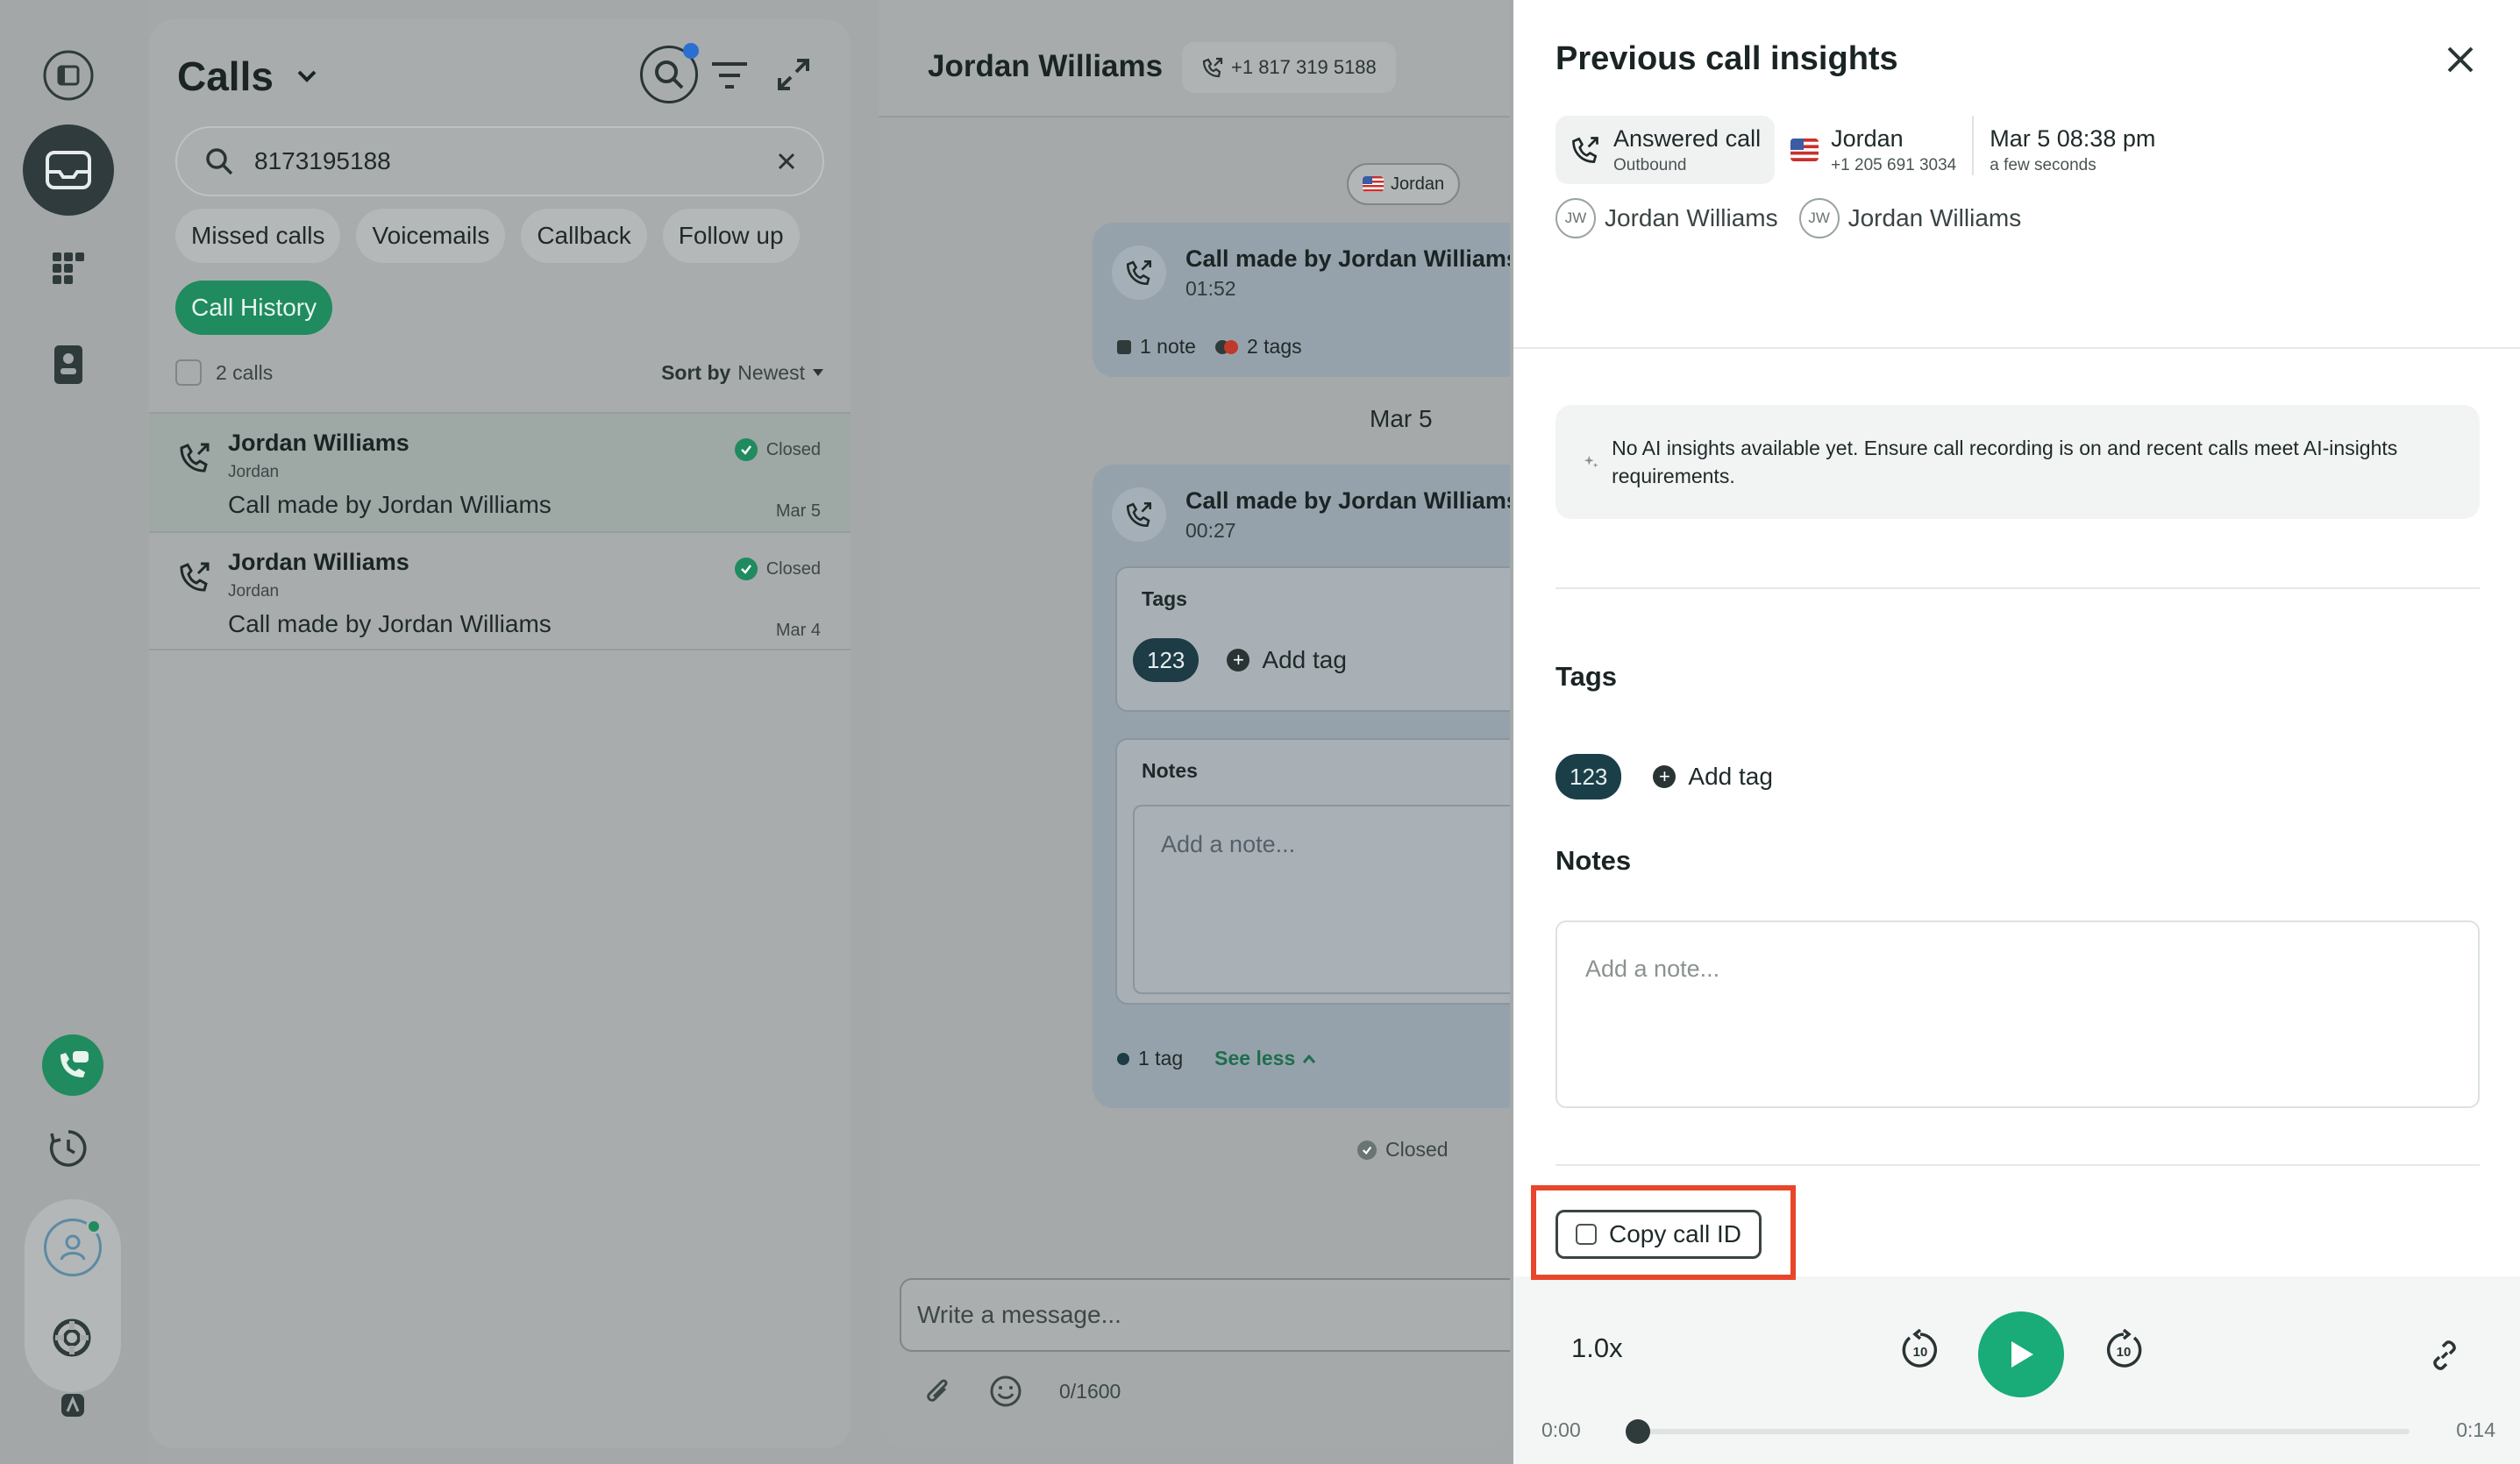 The image size is (2520, 1464). Describe the element at coordinates (73, 1247) in the screenshot. I see `profile-avatar` at that location.